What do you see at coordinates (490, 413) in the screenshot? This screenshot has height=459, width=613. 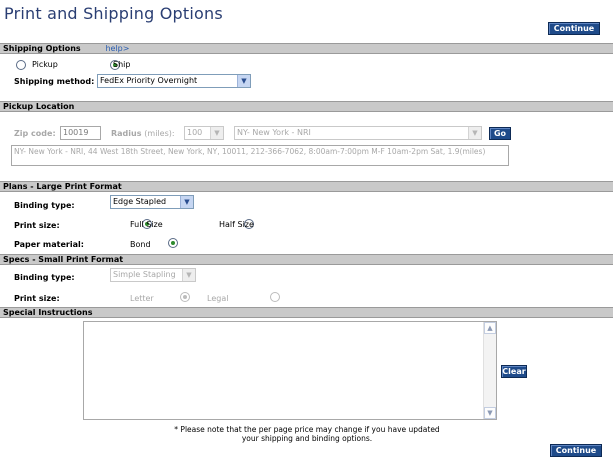 I see `scroll-down-icon: ▼` at bounding box center [490, 413].